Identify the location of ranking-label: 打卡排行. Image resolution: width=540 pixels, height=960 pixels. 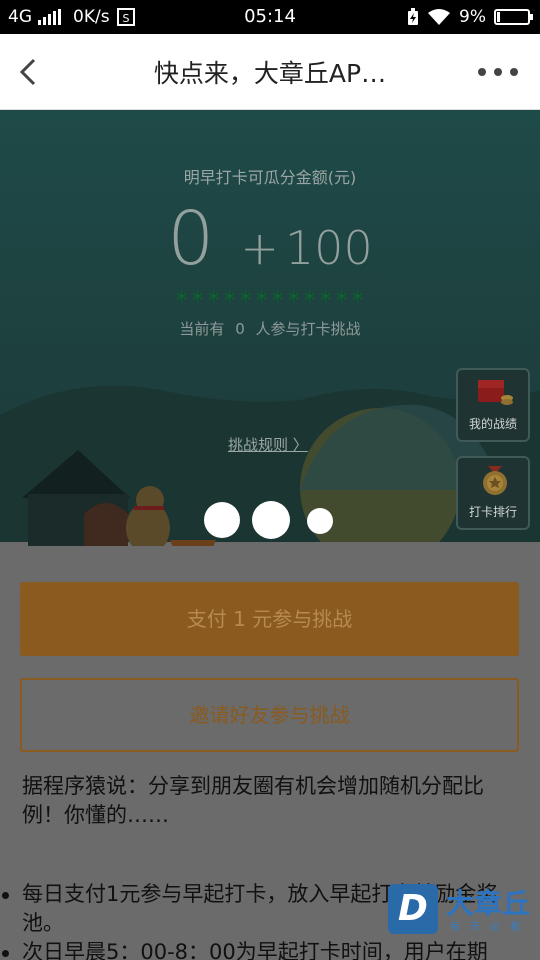
(492, 512).